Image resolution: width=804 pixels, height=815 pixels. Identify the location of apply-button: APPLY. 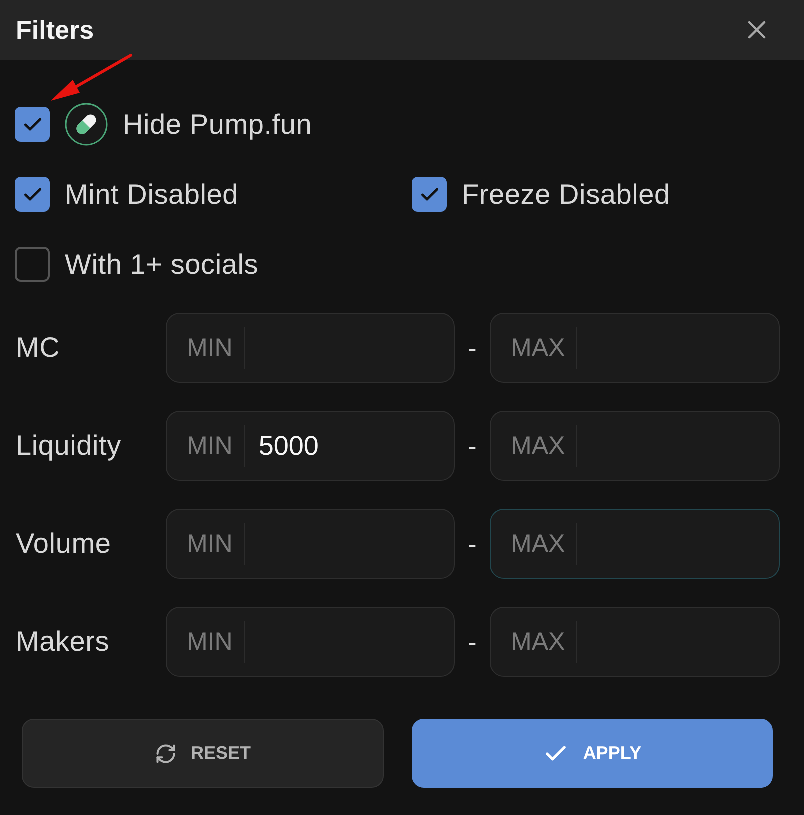
(592, 753).